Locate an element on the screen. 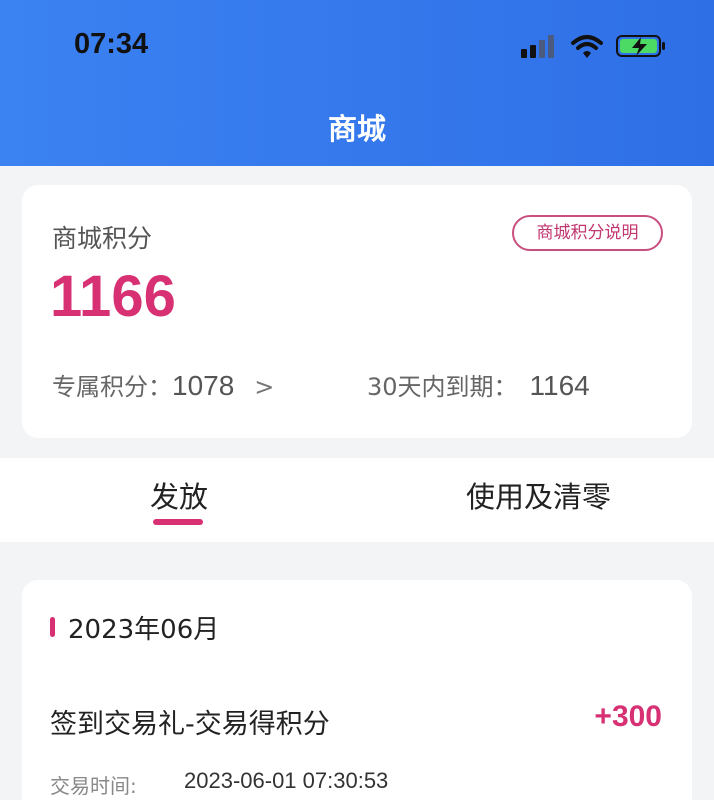 The width and height of the screenshot is (714, 800). exclusive-points-link: 专属积分：1078 > is located at coordinates (163, 384).